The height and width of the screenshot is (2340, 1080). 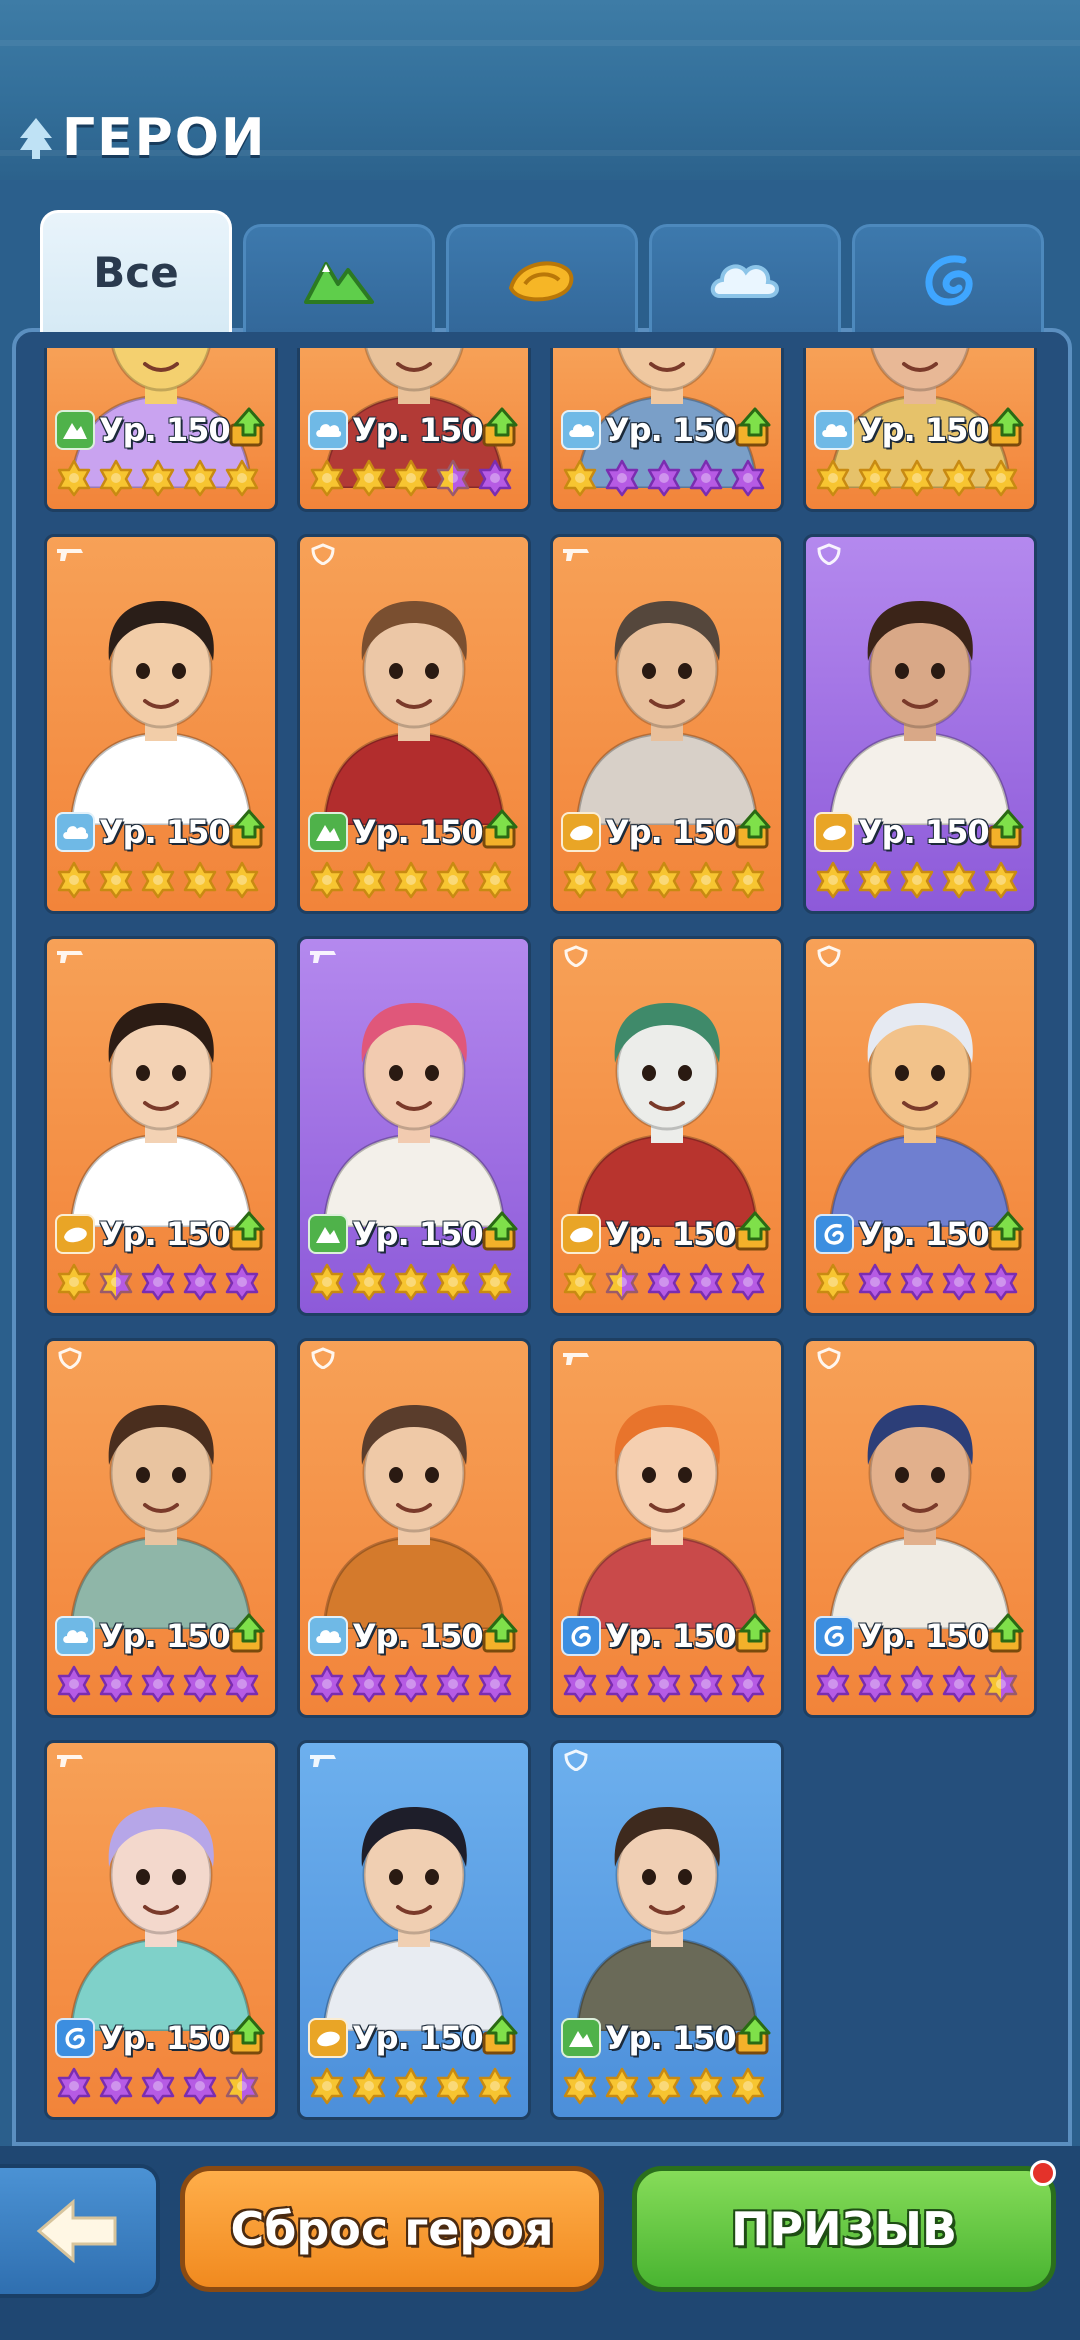 I want to click on tab-cloud, so click(x=745, y=278).